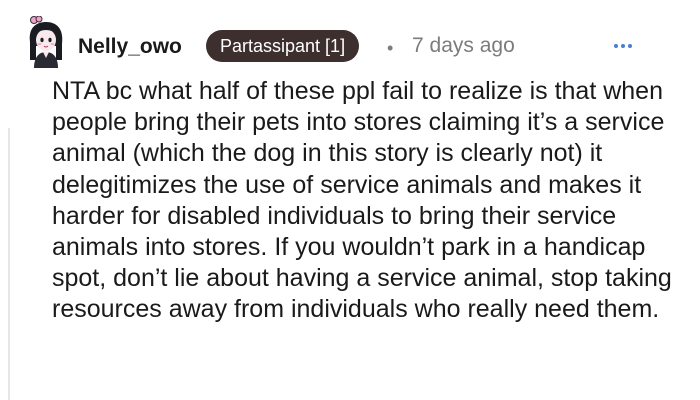  What do you see at coordinates (463, 46) in the screenshot?
I see `timestamp: 7 days ago` at bounding box center [463, 46].